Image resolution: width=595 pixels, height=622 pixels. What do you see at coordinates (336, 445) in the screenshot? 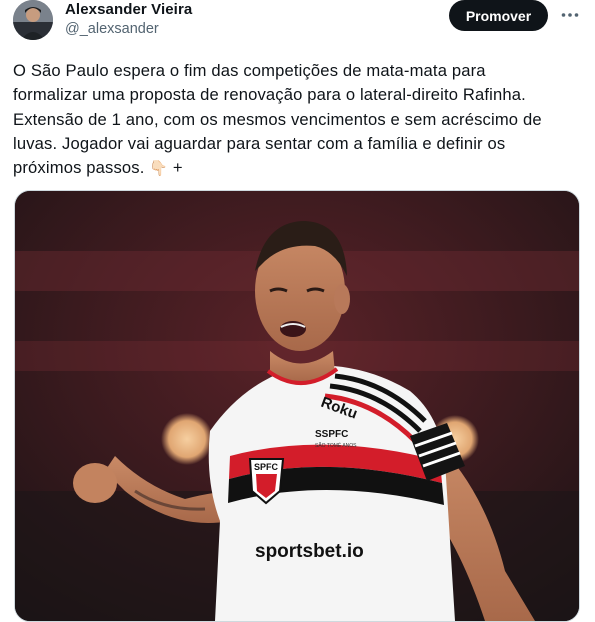
I see `jersey-patch-sub: SÃO TOMÉ ANOS` at bounding box center [336, 445].